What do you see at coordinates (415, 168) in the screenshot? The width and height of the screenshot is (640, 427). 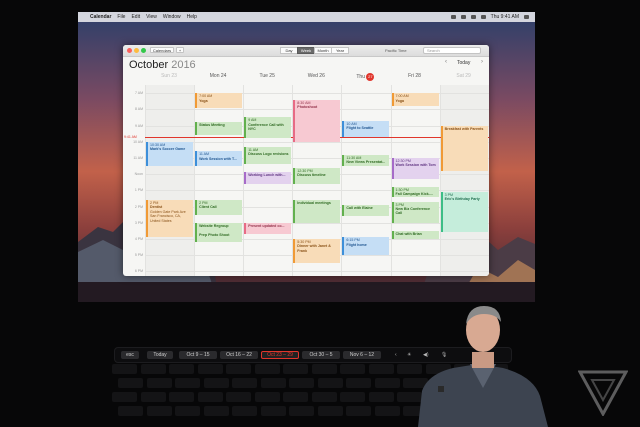 I see `calendar-event: 12:30 PM Work Session with Tom` at bounding box center [415, 168].